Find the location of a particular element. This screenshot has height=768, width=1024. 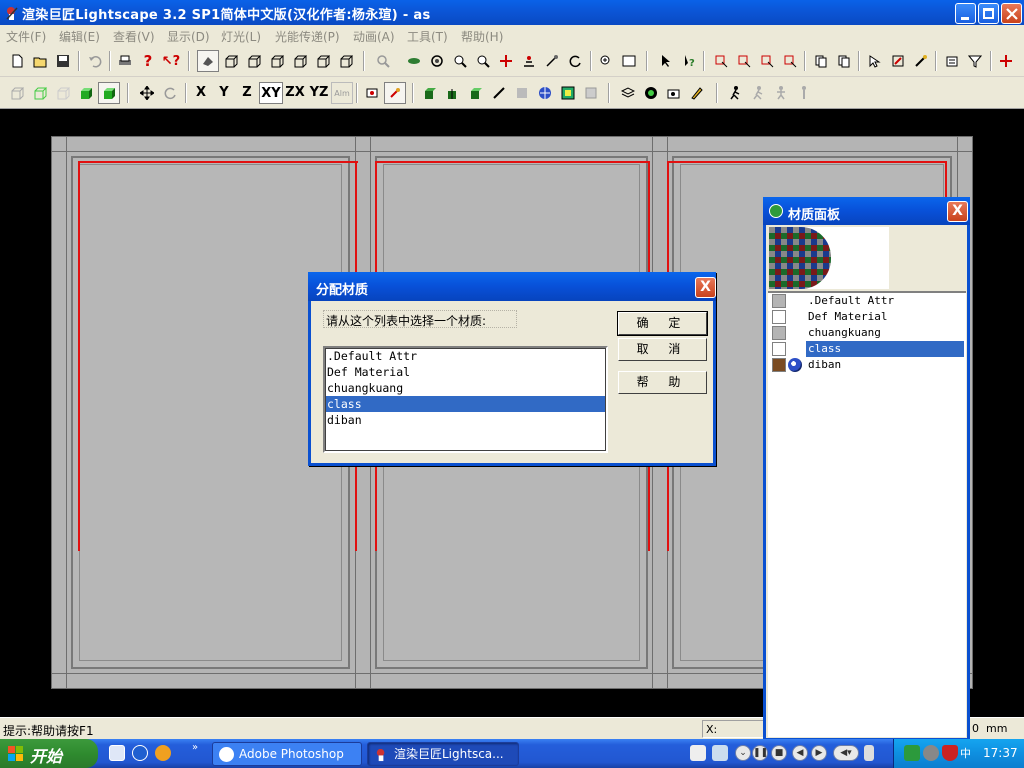

menu-tools: 工具(T) is located at coordinates (427, 36).